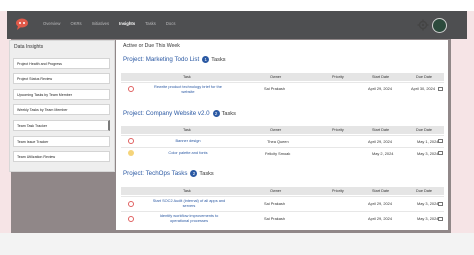  I want to click on task-owner: Thea Queen, so click(278, 141).